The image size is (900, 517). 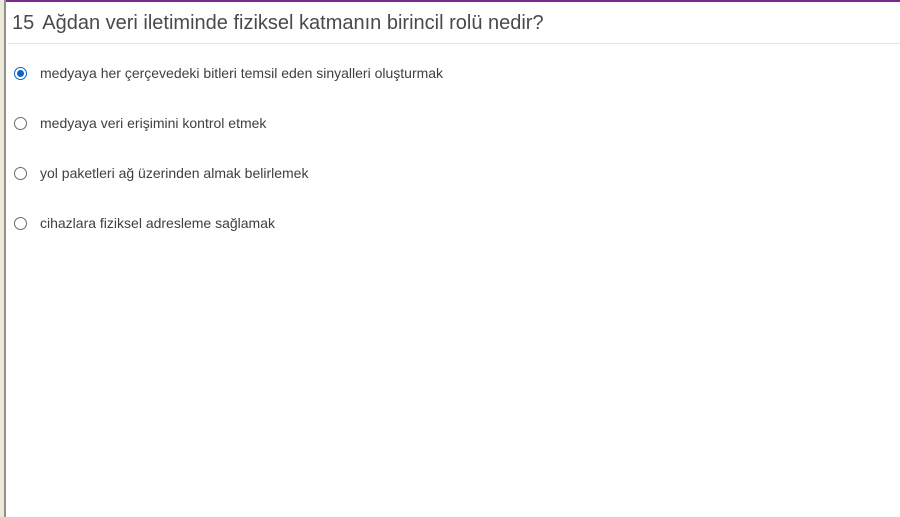 I want to click on answer-option-4: cihazlara fiziksel adresleme sağlamak, so click(x=228, y=223).